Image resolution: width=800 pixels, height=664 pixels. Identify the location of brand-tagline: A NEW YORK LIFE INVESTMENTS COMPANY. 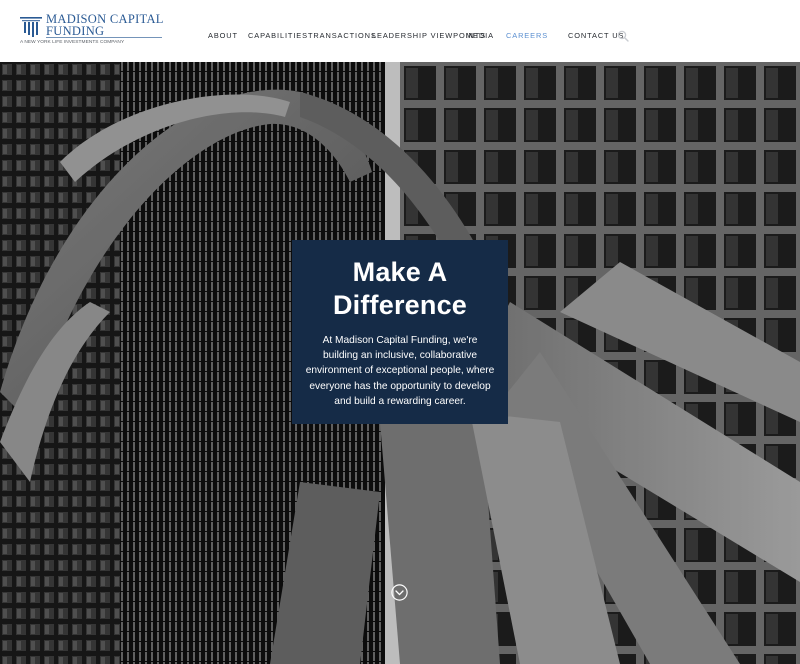
(72, 42).